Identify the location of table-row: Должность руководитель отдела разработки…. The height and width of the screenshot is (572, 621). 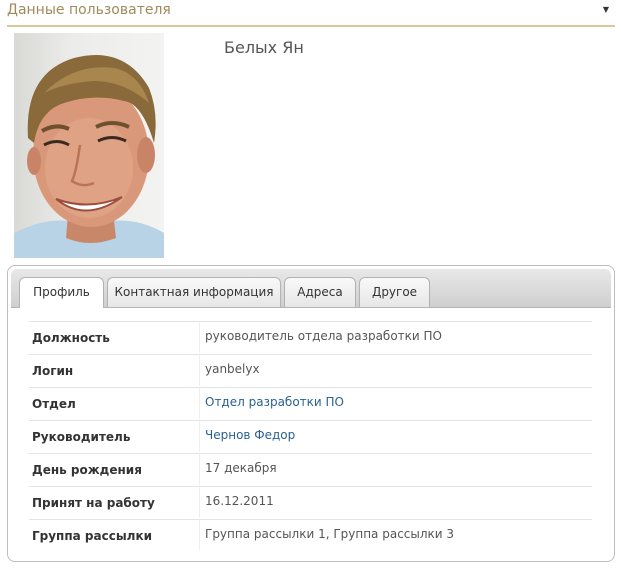
(310, 337).